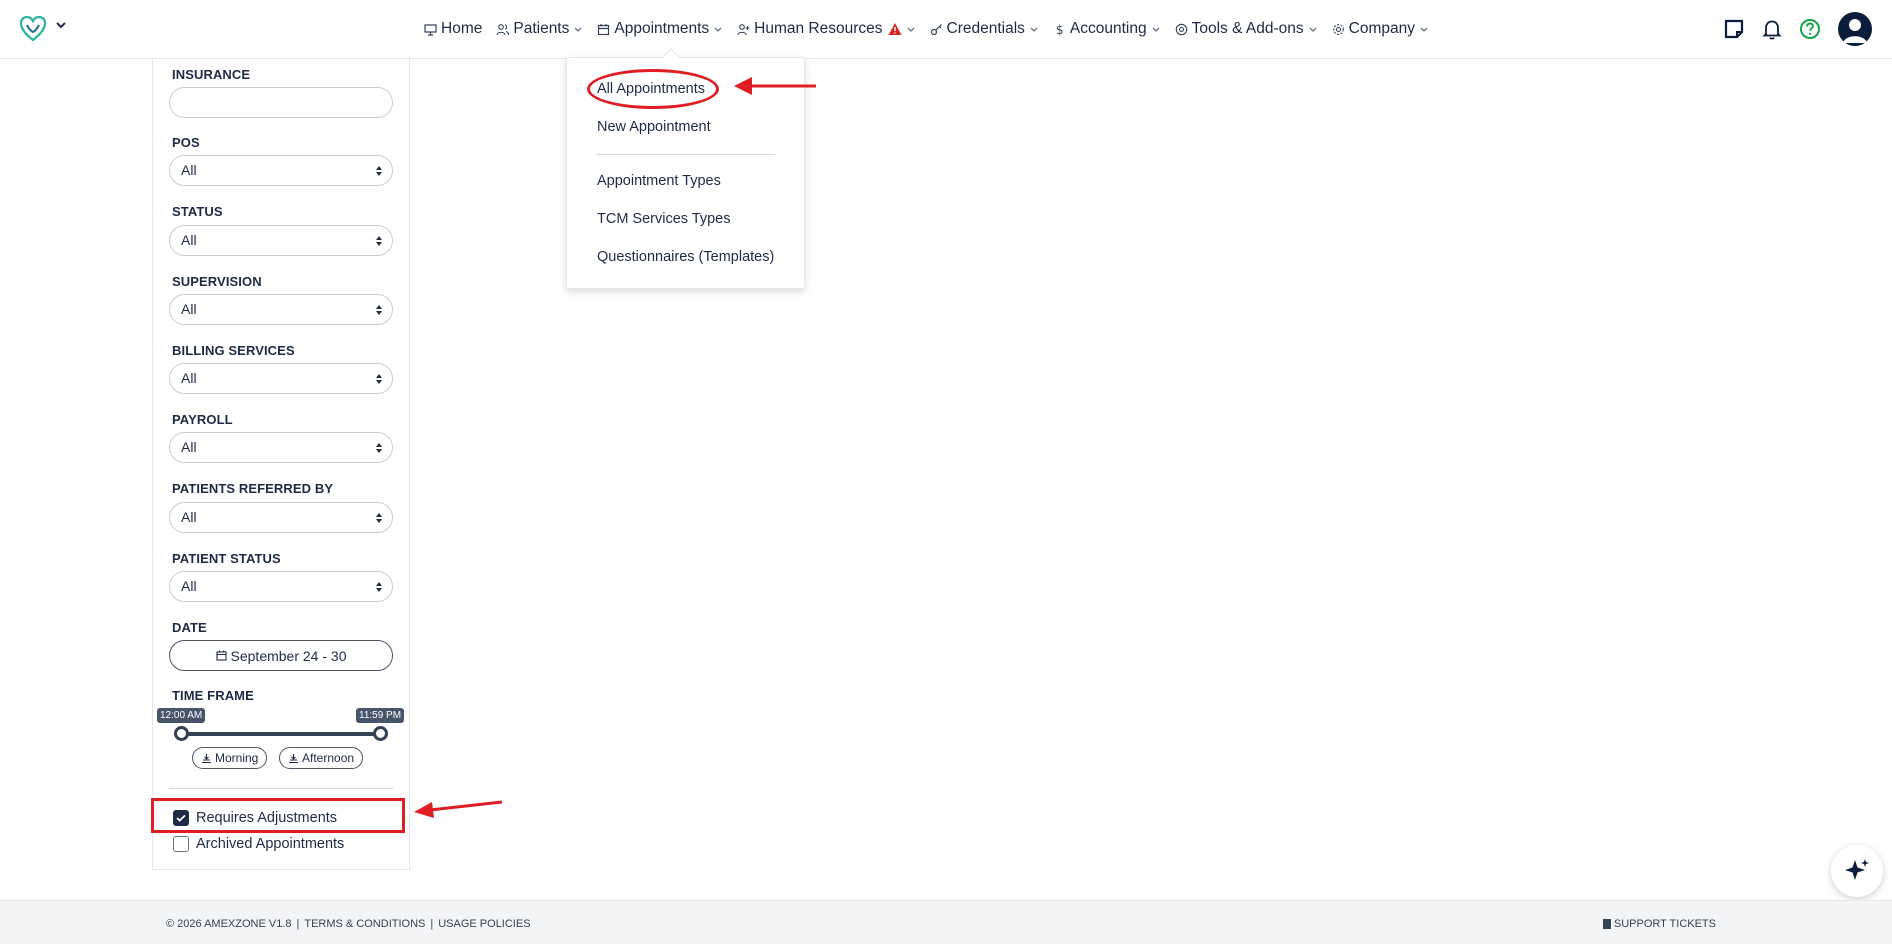 Image resolution: width=1892 pixels, height=944 pixels. What do you see at coordinates (1659, 924) in the screenshot?
I see `support-tickets-link: SUPPORT TICKETS` at bounding box center [1659, 924].